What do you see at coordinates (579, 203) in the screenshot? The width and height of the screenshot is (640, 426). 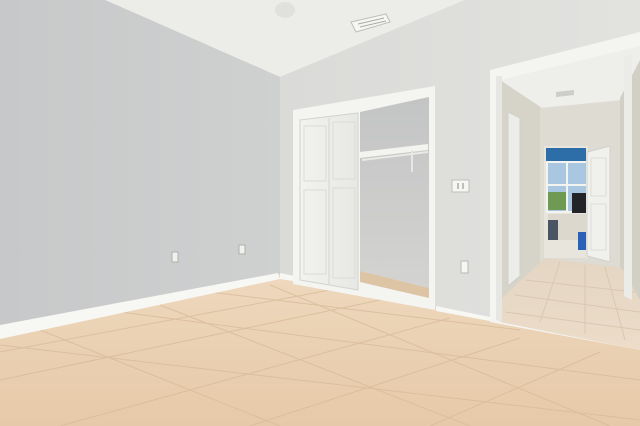 I see `monitor` at bounding box center [579, 203].